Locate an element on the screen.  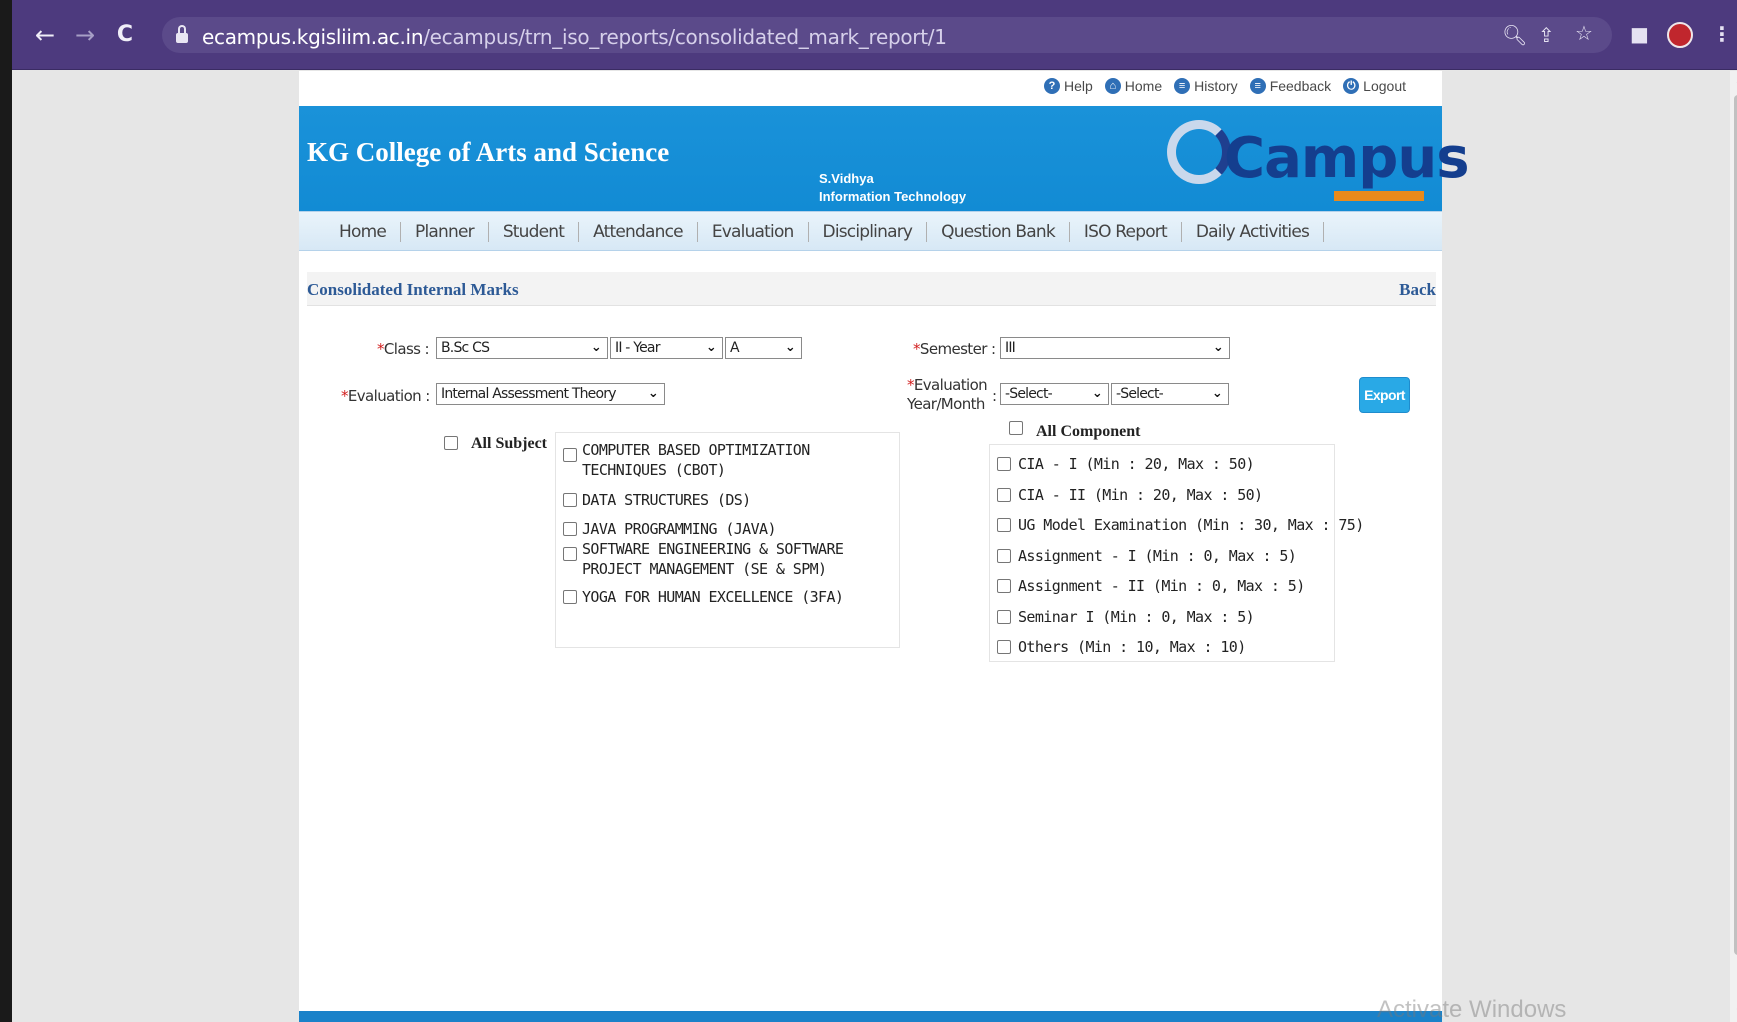
logout-icon: ⏻ is located at coordinates (1351, 86).